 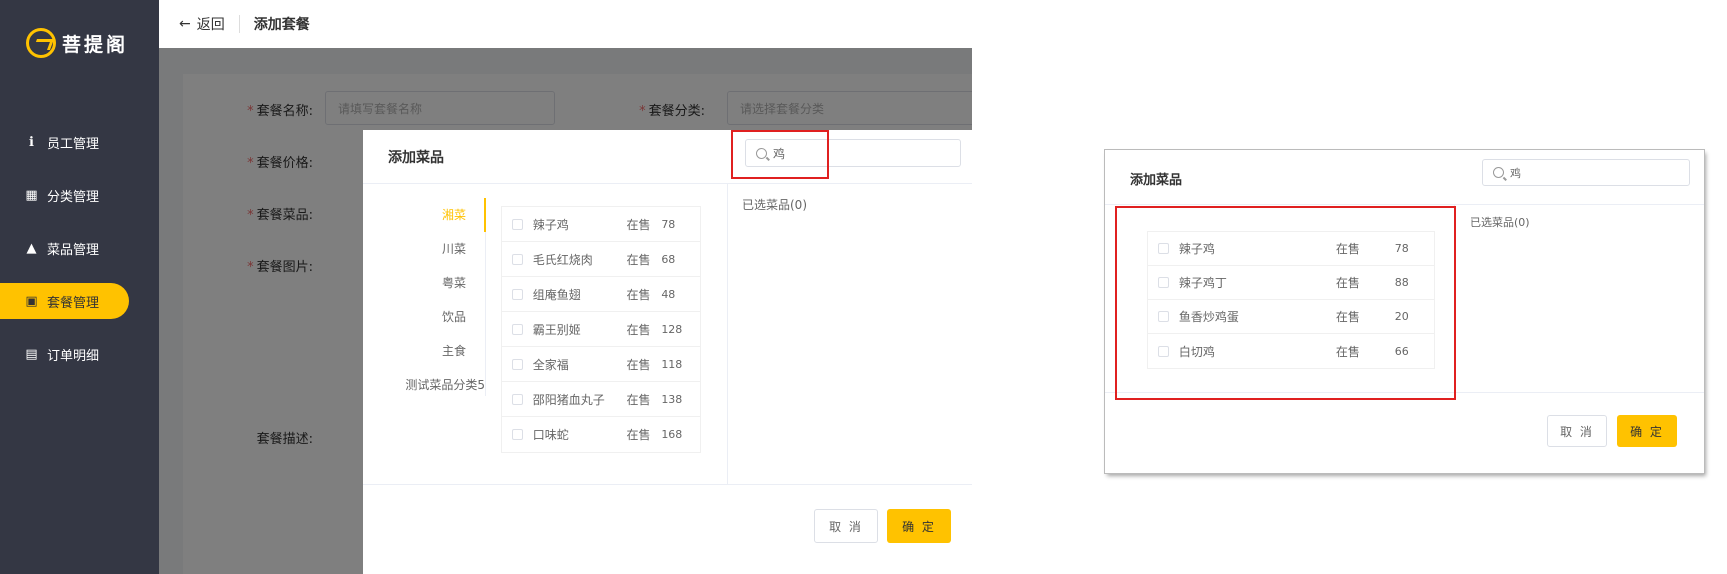 I want to click on sidebar-item-label: 订单明细, so click(x=73, y=356).